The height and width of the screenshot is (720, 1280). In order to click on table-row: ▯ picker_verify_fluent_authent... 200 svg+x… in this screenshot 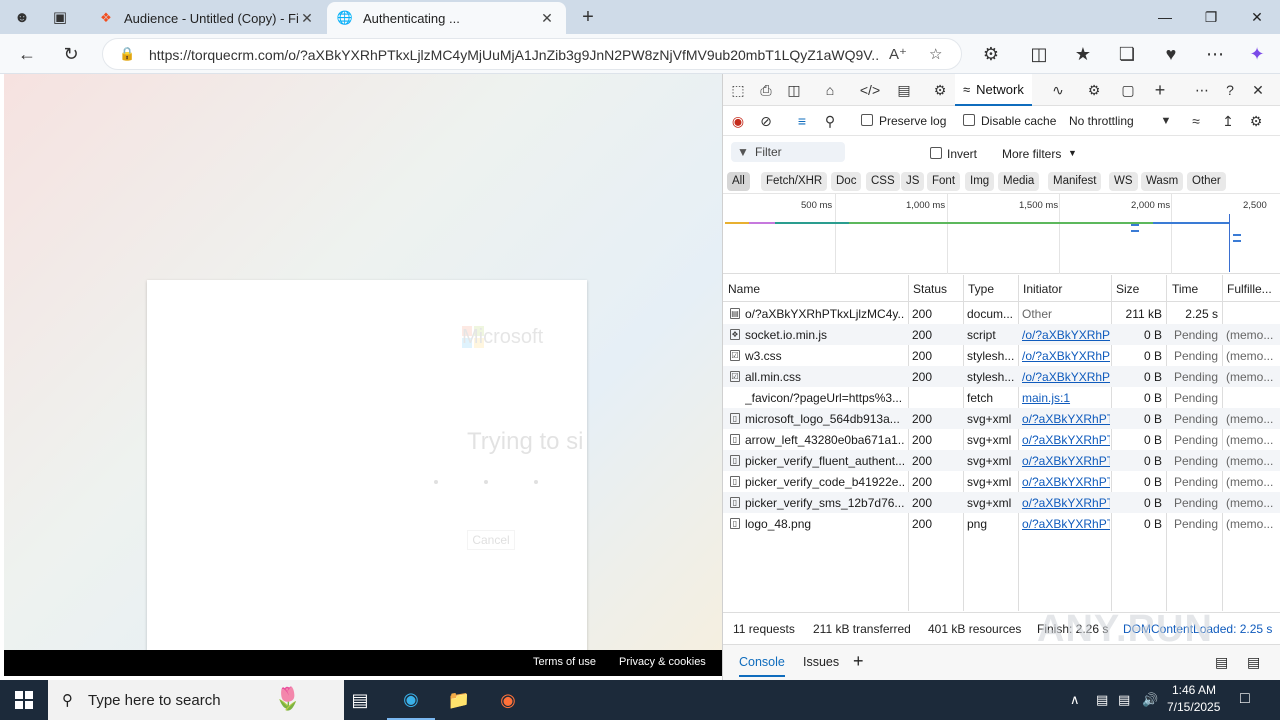, I will do `click(1001, 460)`.